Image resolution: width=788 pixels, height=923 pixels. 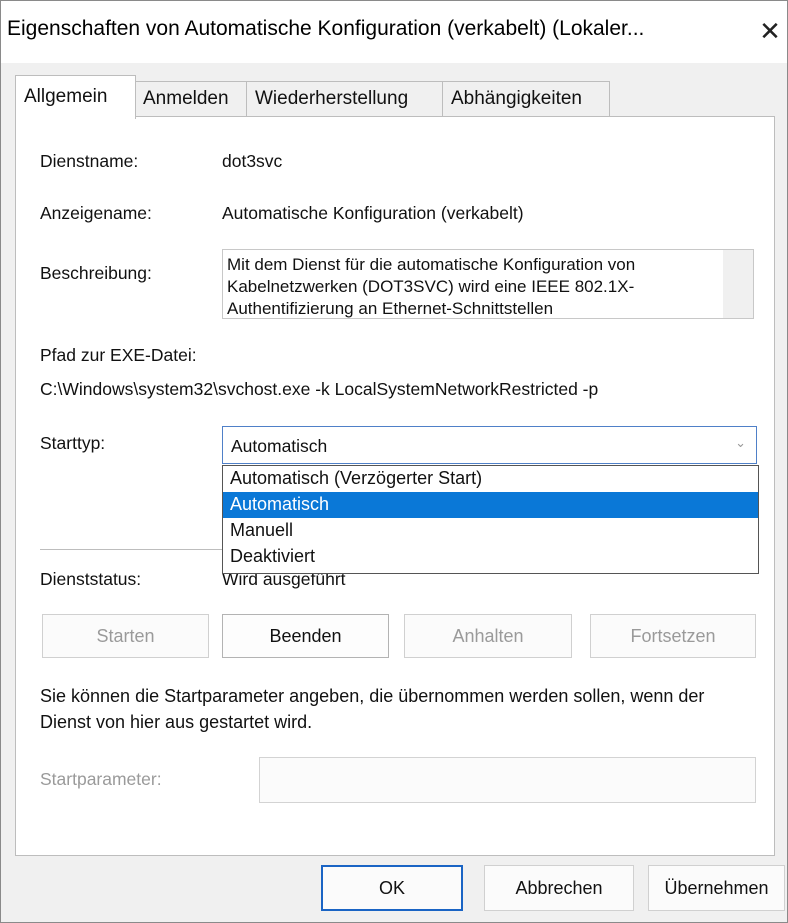 What do you see at coordinates (770, 31) in the screenshot?
I see `close-icon: ✕` at bounding box center [770, 31].